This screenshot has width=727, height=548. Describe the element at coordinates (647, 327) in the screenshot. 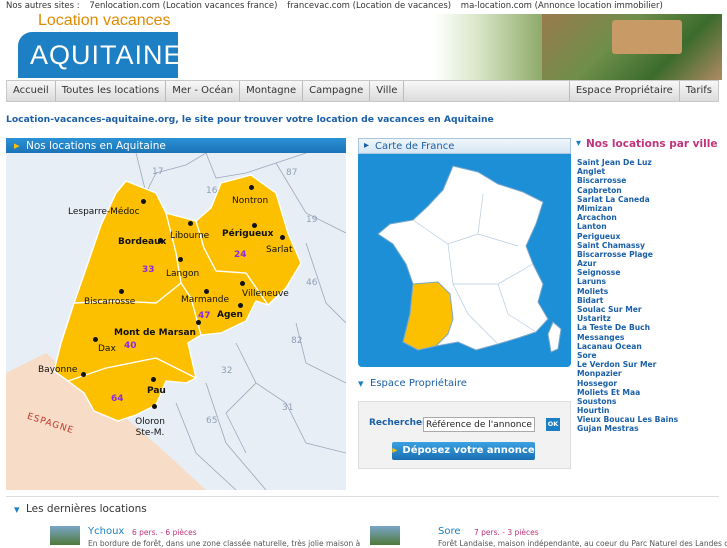

I see `ville-link: La Teste De Buch` at that location.